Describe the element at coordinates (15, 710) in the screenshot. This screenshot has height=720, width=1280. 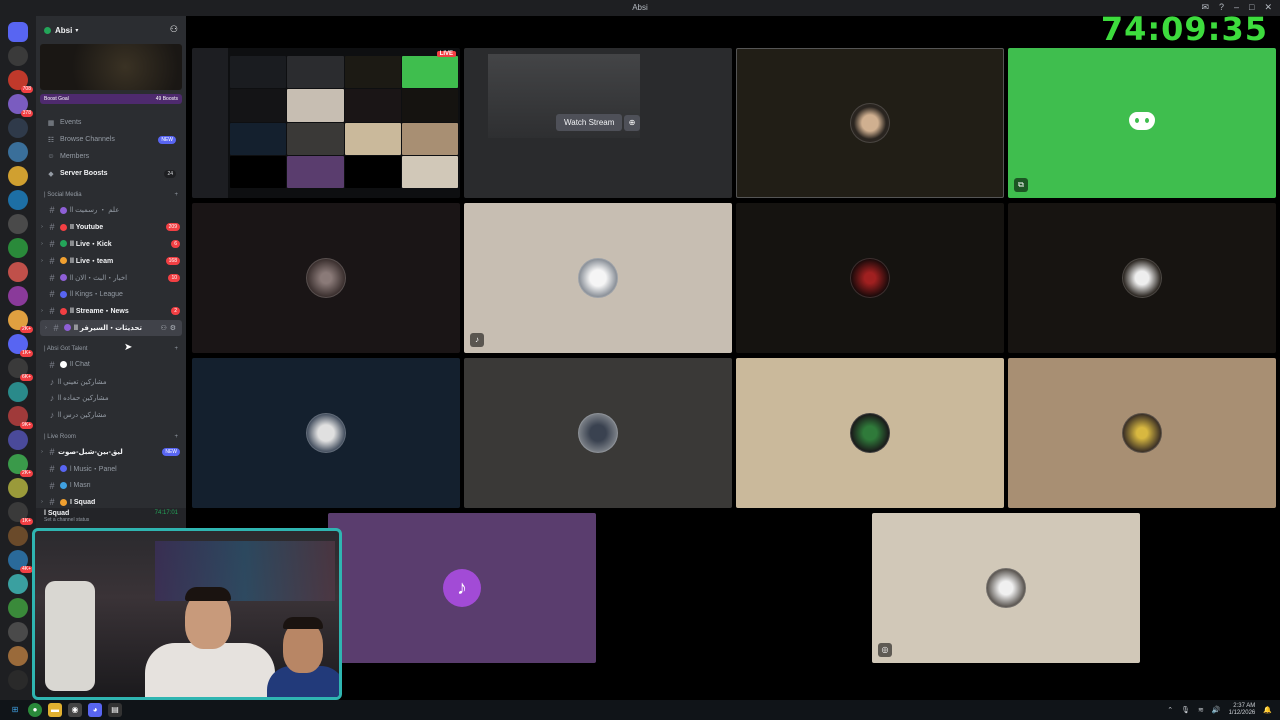
I see `start-icon: ⊞` at that location.